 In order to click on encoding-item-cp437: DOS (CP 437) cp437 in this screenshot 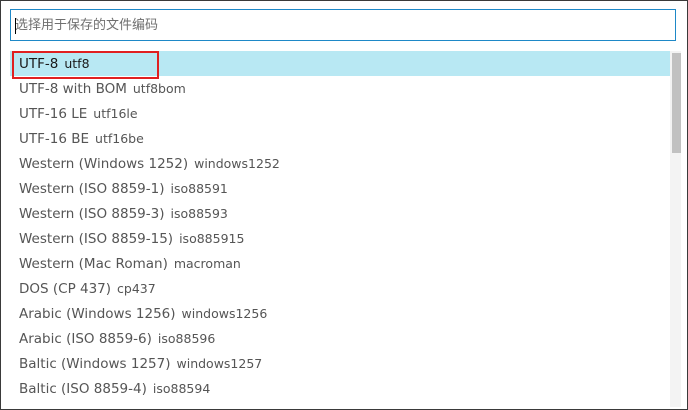, I will do `click(340, 288)`.